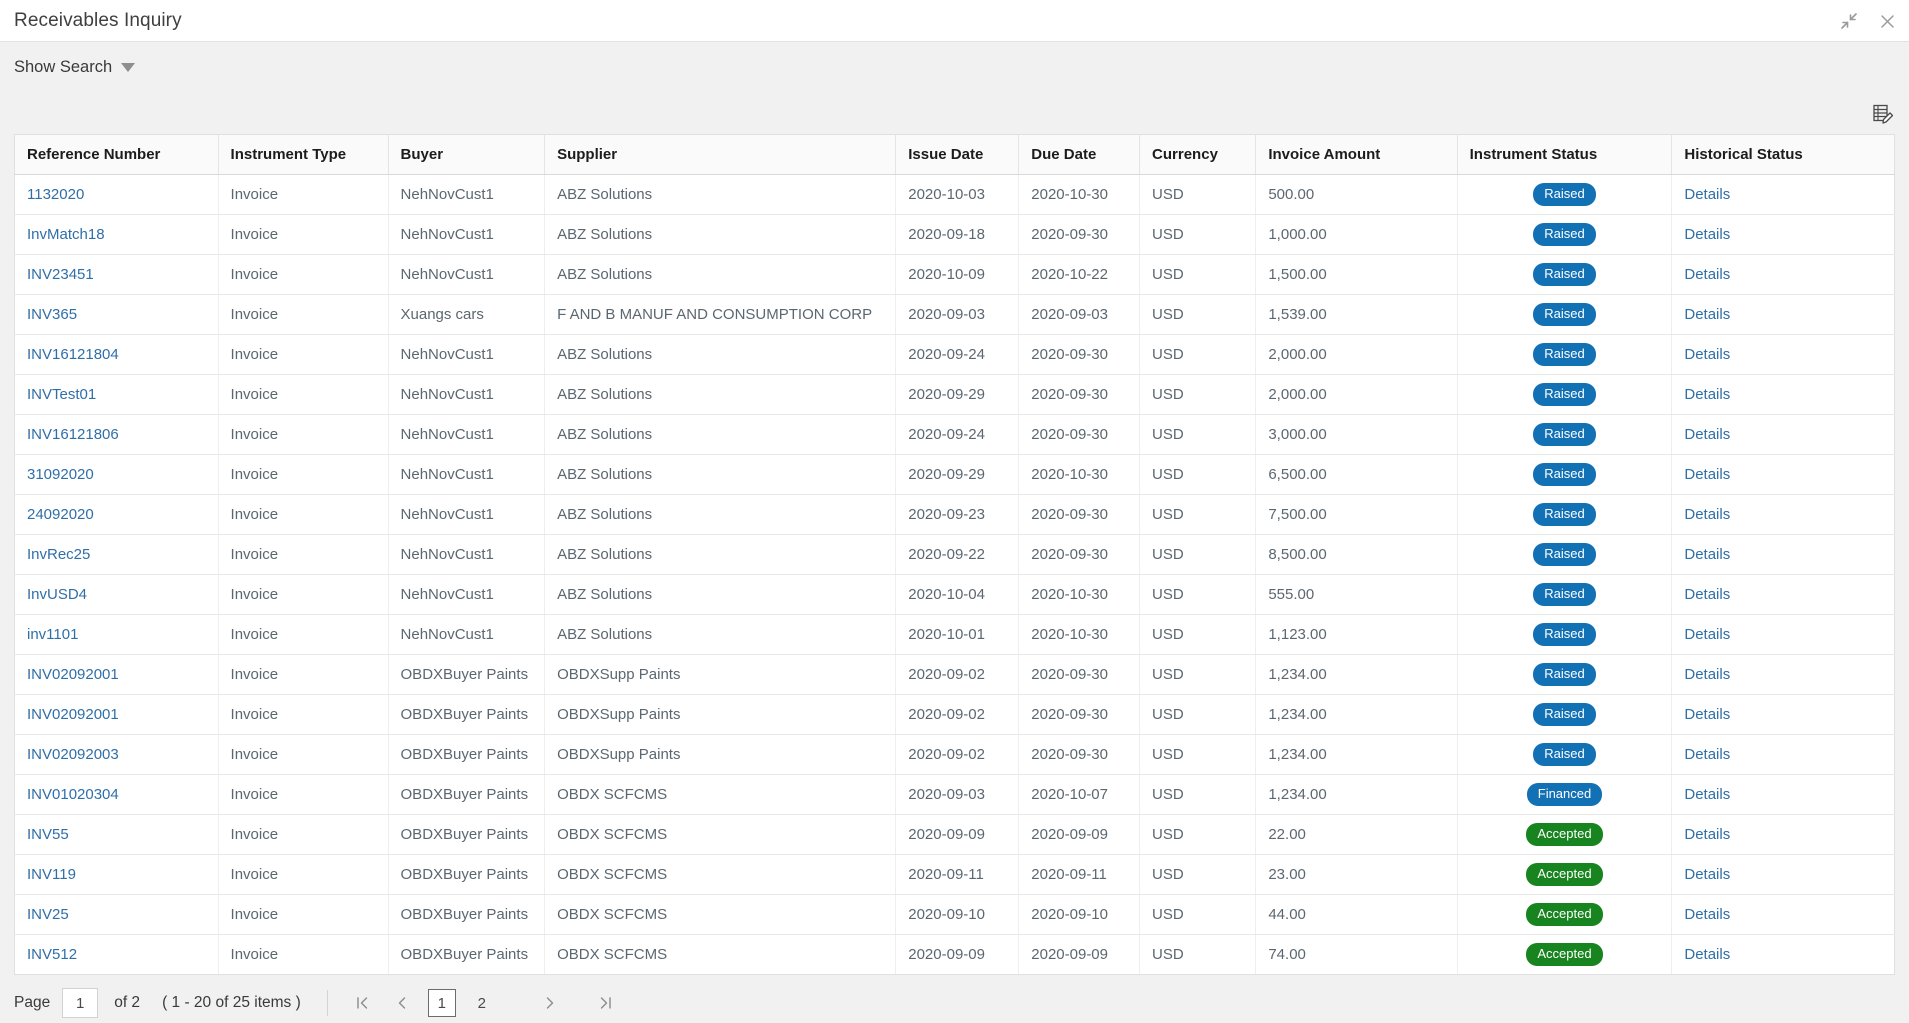  Describe the element at coordinates (1849, 21) in the screenshot. I see `collapse-arrows-icon` at that location.